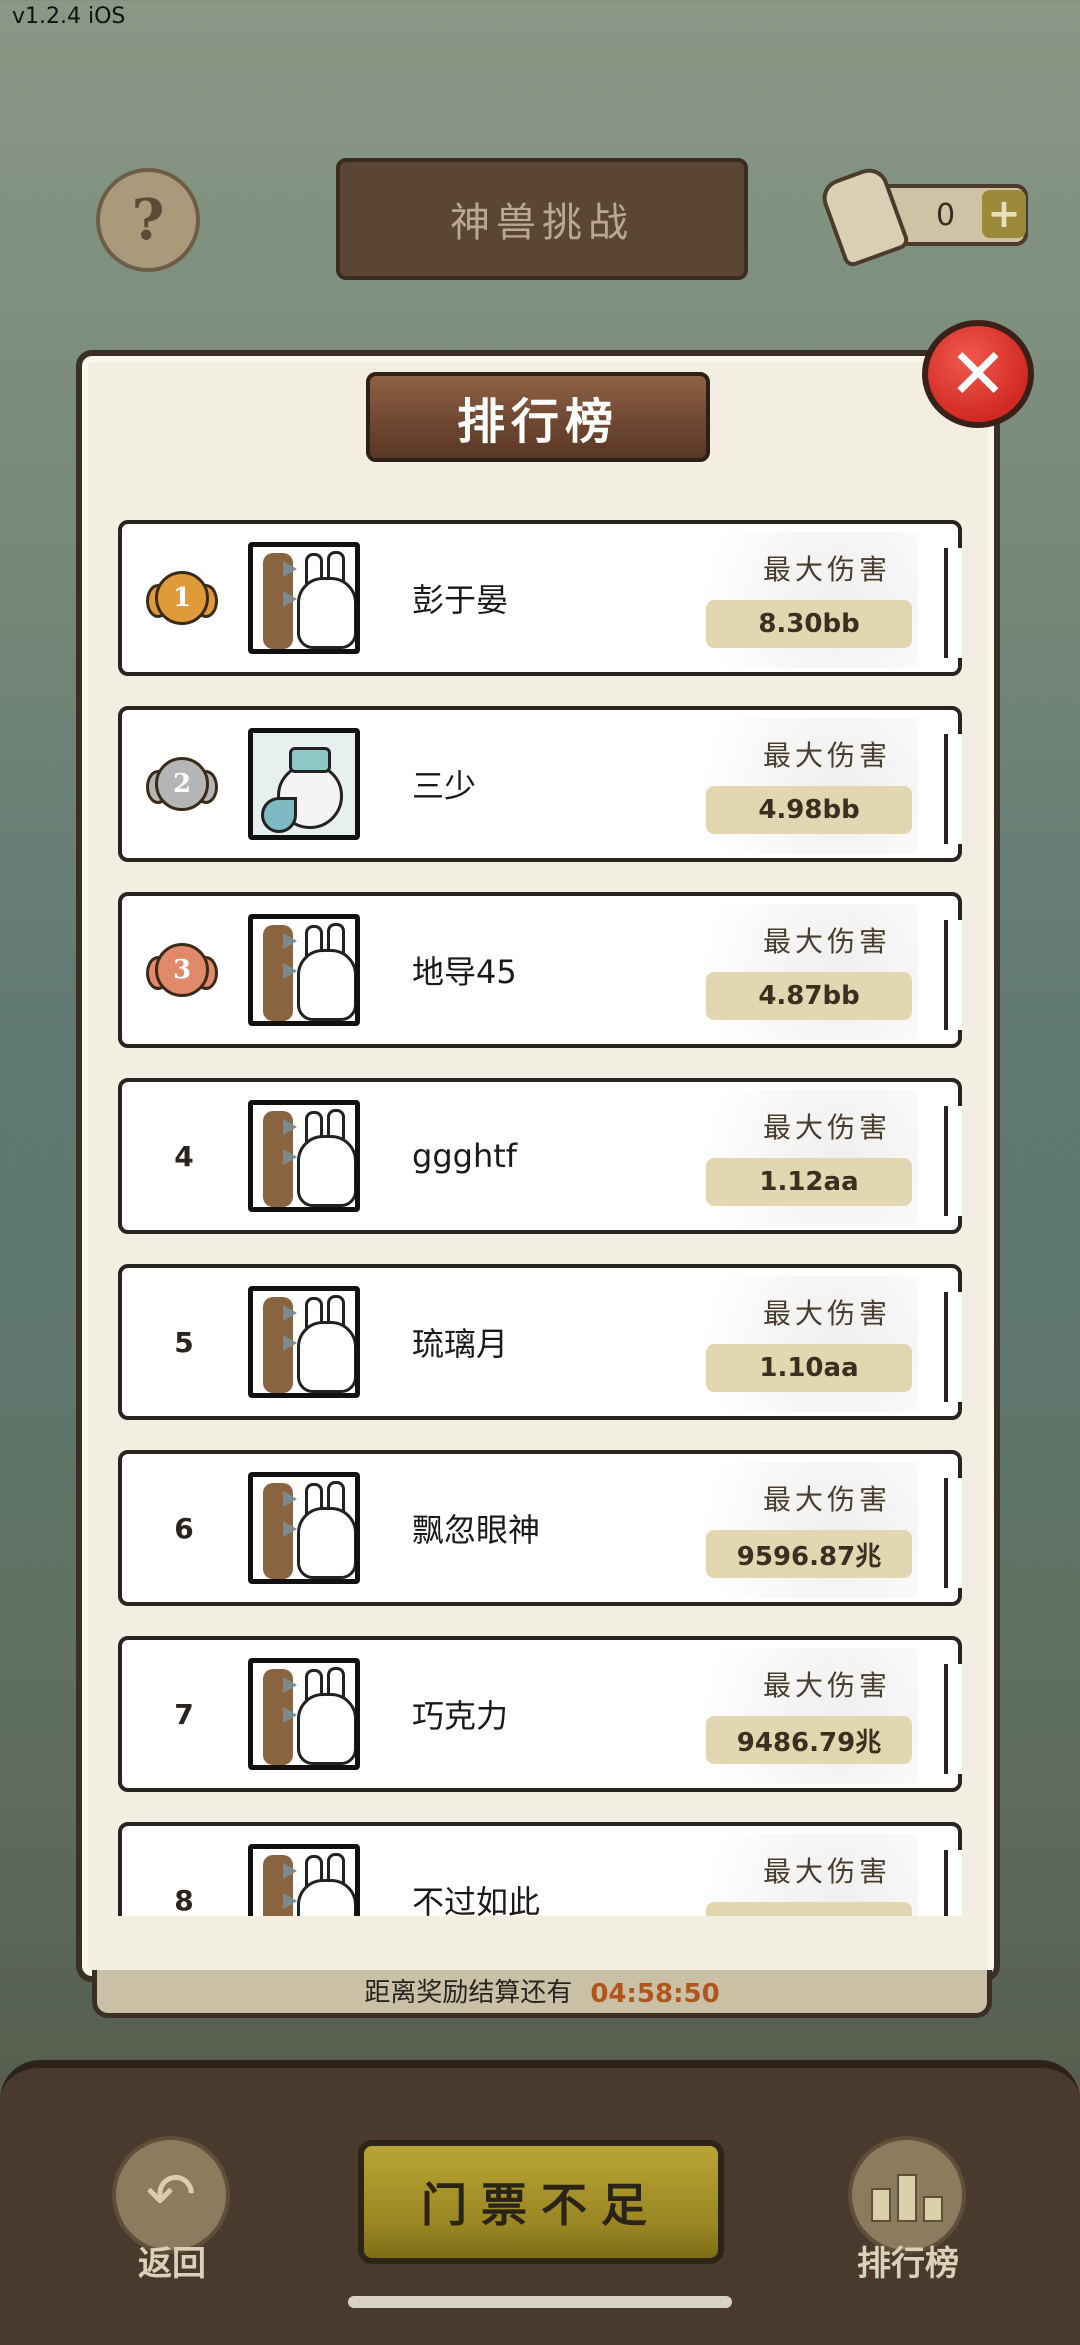 The width and height of the screenshot is (1080, 2345). I want to click on player-name: 飘忽眼神, so click(476, 1530).